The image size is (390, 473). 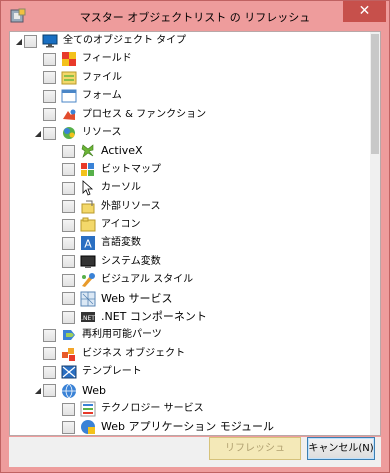 What do you see at coordinates (102, 132) in the screenshot?
I see `tree-item-label: リソース` at bounding box center [102, 132].